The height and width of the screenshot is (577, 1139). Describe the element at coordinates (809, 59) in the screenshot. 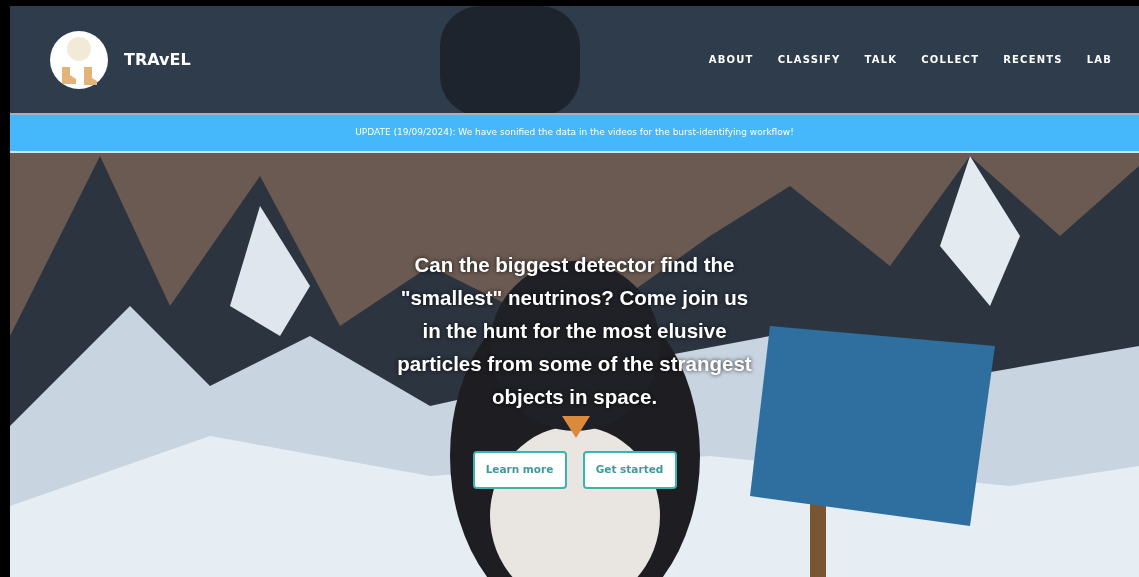

I see `nav-link: CLASSIFY` at that location.